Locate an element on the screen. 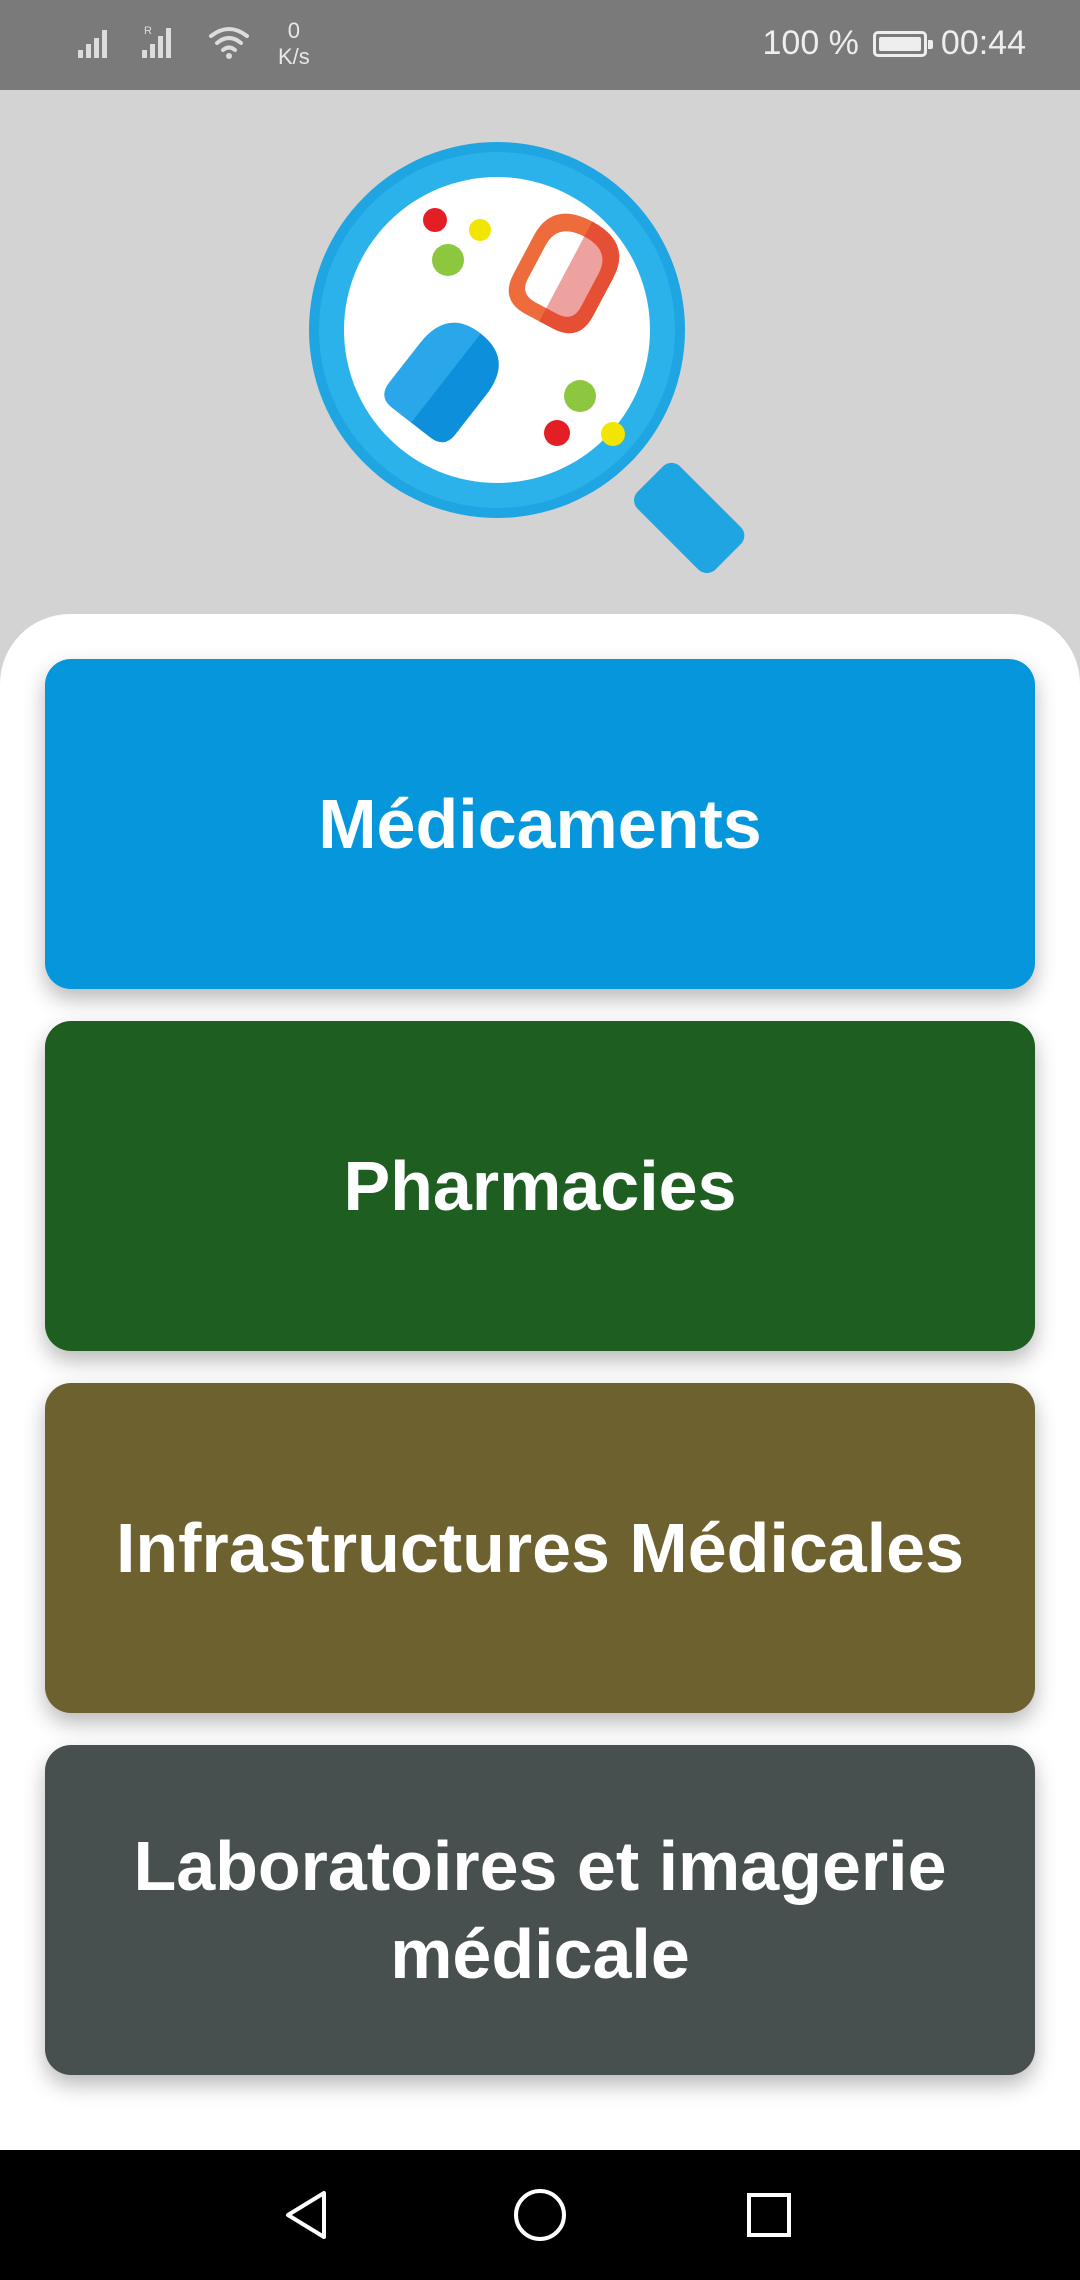 Image resolution: width=1080 pixels, height=2280 pixels. status-right-group: 100 % 00:44 is located at coordinates (895, 43).